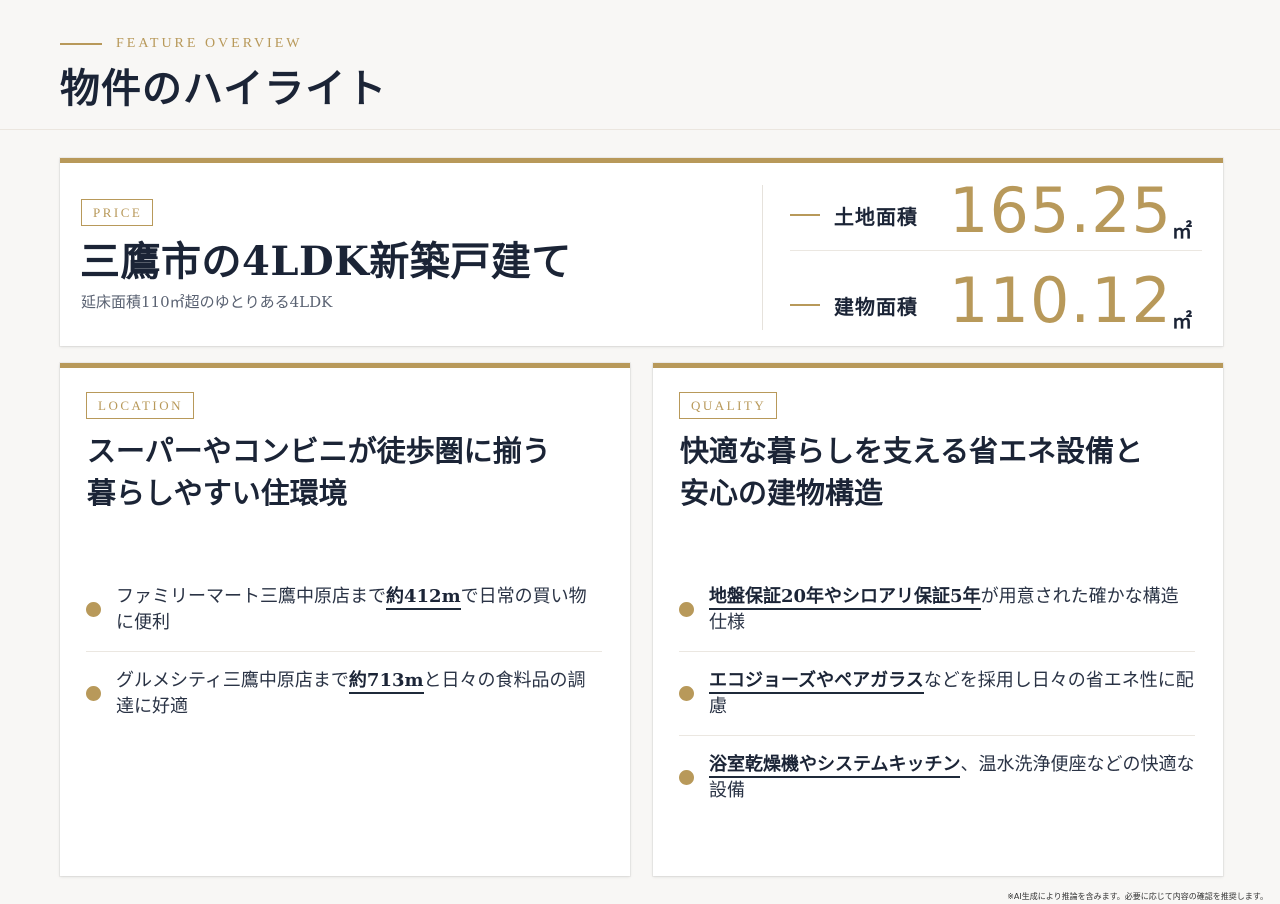 This screenshot has width=1280, height=904. I want to click on list-item: エコジョーズやペアガラスなどを採用し日々の省エネ性に配慮, so click(937, 694).